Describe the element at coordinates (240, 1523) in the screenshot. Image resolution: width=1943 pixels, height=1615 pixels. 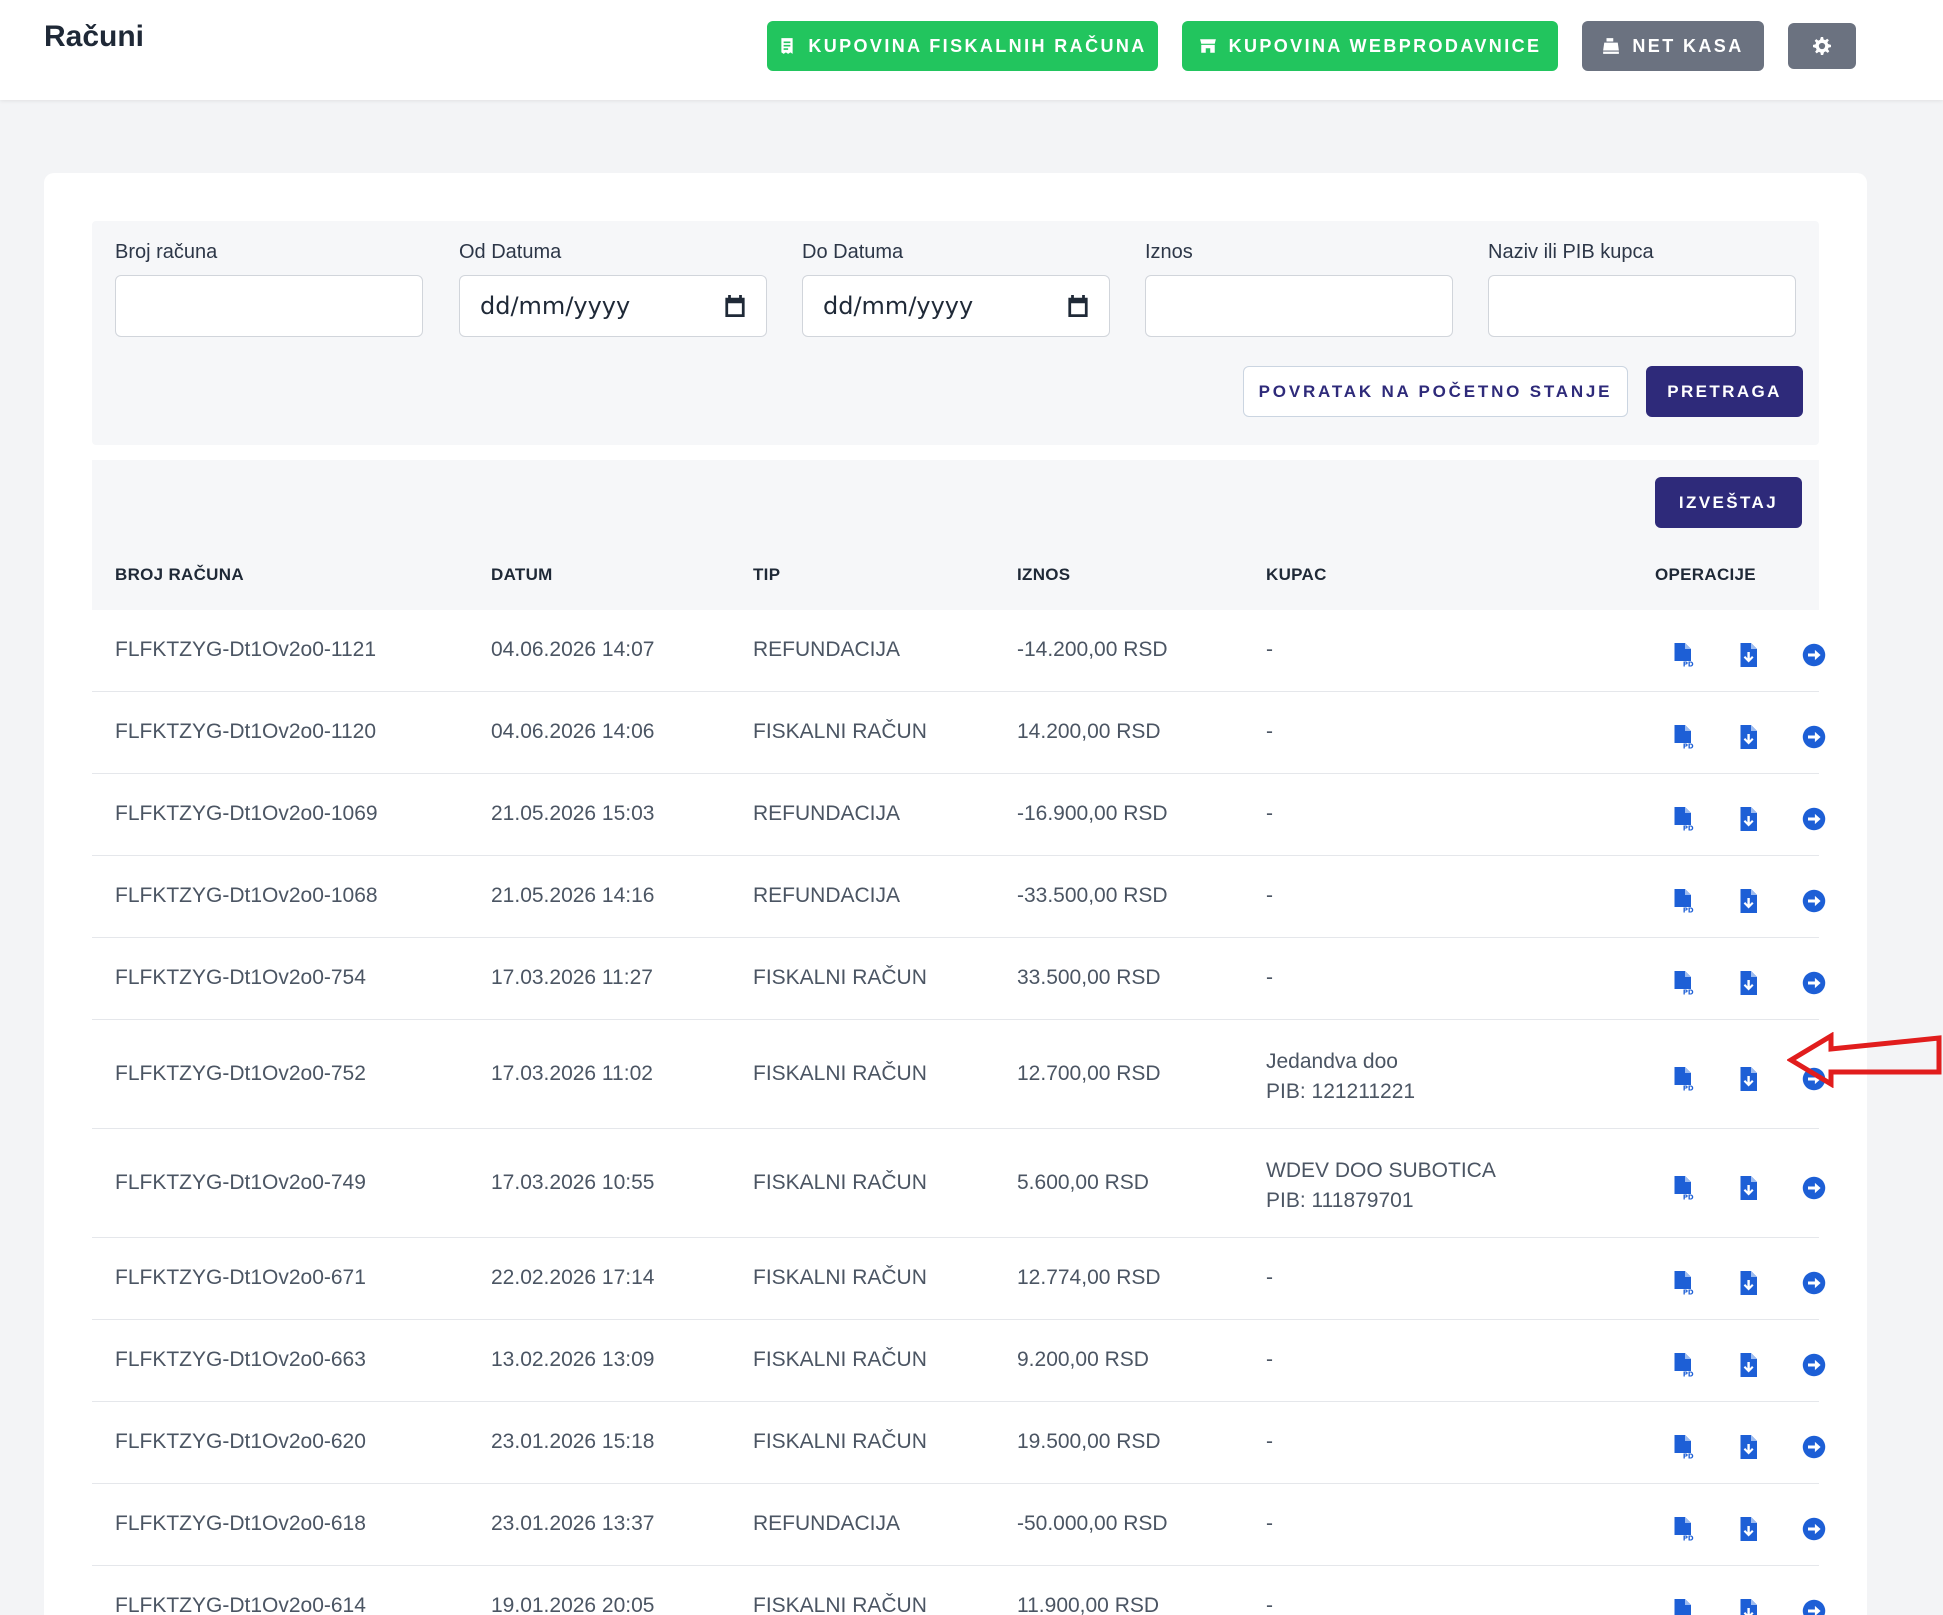
I see `receipt-number: FLFKTZYG-Dt1Ov2o0-618` at that location.